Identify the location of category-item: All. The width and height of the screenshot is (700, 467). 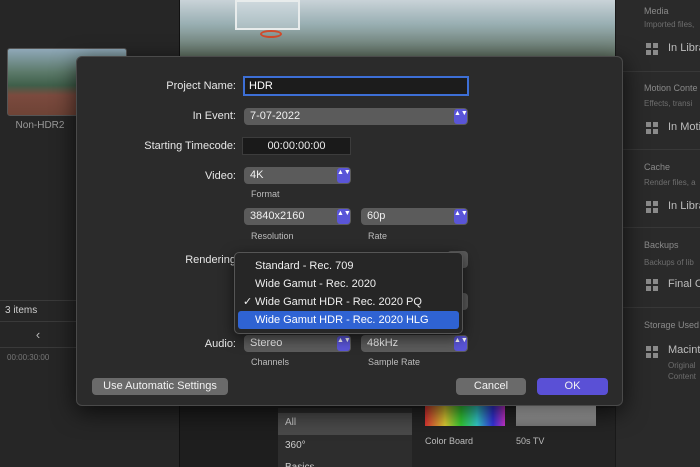
(345, 424).